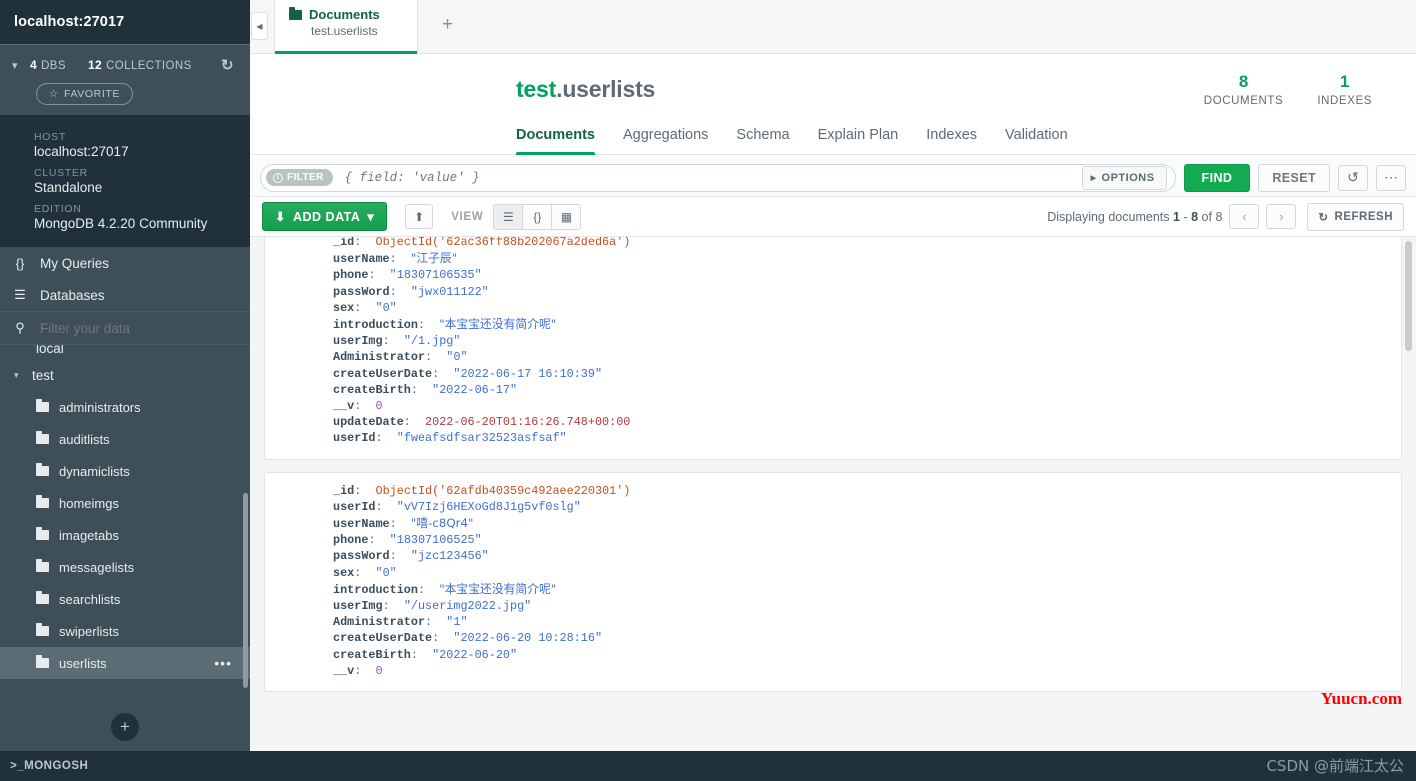 The height and width of the screenshot is (781, 1416). I want to click on add-database-button: +, so click(125, 727).